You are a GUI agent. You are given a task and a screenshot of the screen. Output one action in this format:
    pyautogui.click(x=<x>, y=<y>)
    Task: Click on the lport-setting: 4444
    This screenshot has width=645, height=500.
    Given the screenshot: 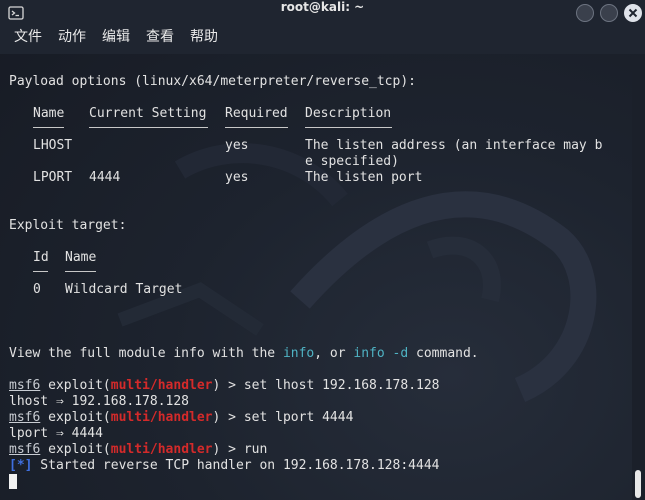 What is the action you would take?
    pyautogui.click(x=105, y=177)
    